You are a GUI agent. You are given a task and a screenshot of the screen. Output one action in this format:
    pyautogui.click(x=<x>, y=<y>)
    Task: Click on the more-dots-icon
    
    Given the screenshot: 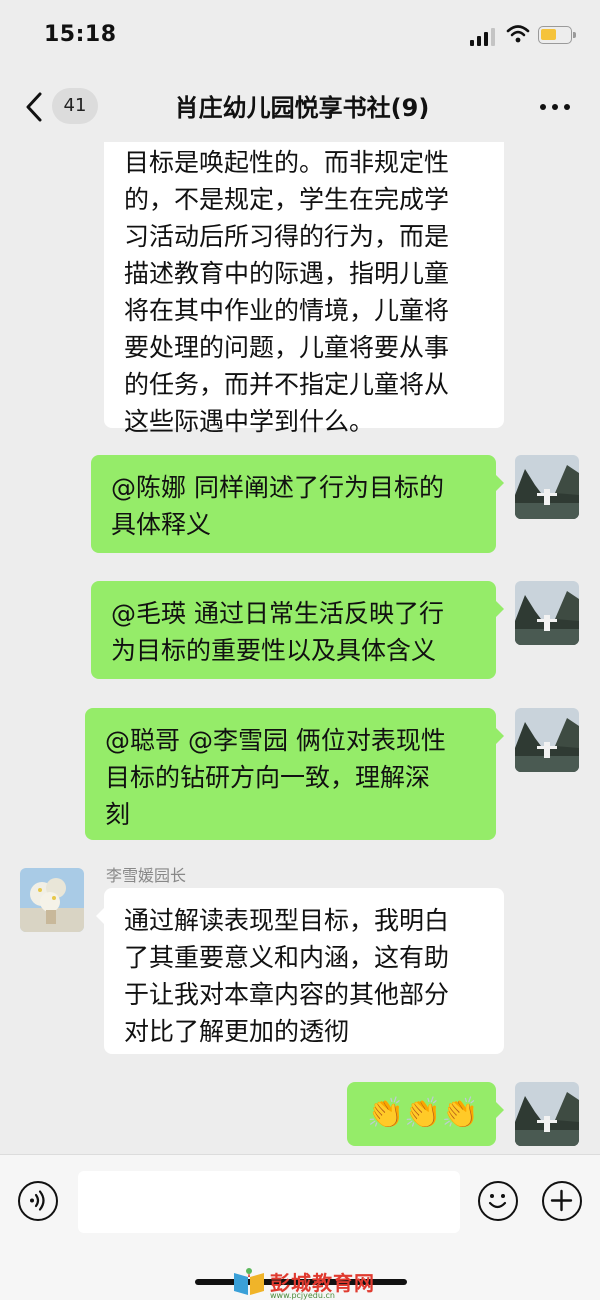 What is the action you would take?
    pyautogui.click(x=555, y=108)
    